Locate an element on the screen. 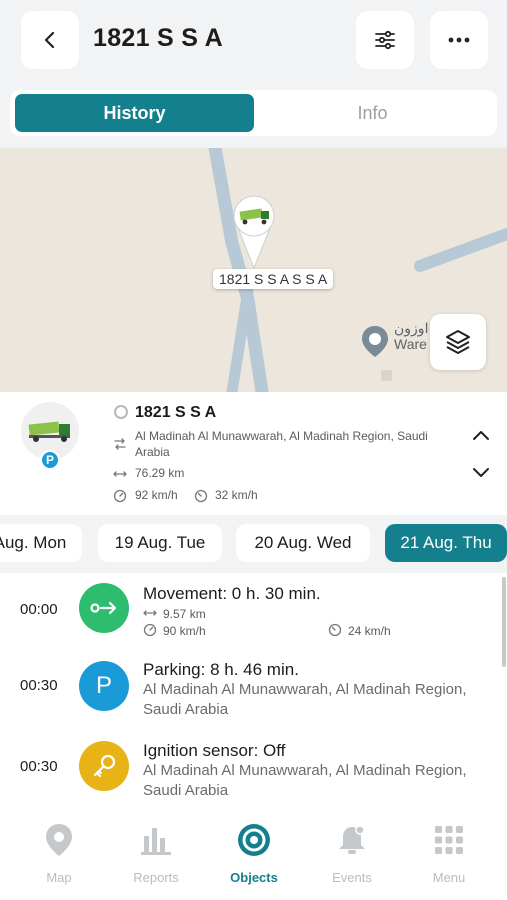 The image size is (507, 900). back-button is located at coordinates (50, 40).